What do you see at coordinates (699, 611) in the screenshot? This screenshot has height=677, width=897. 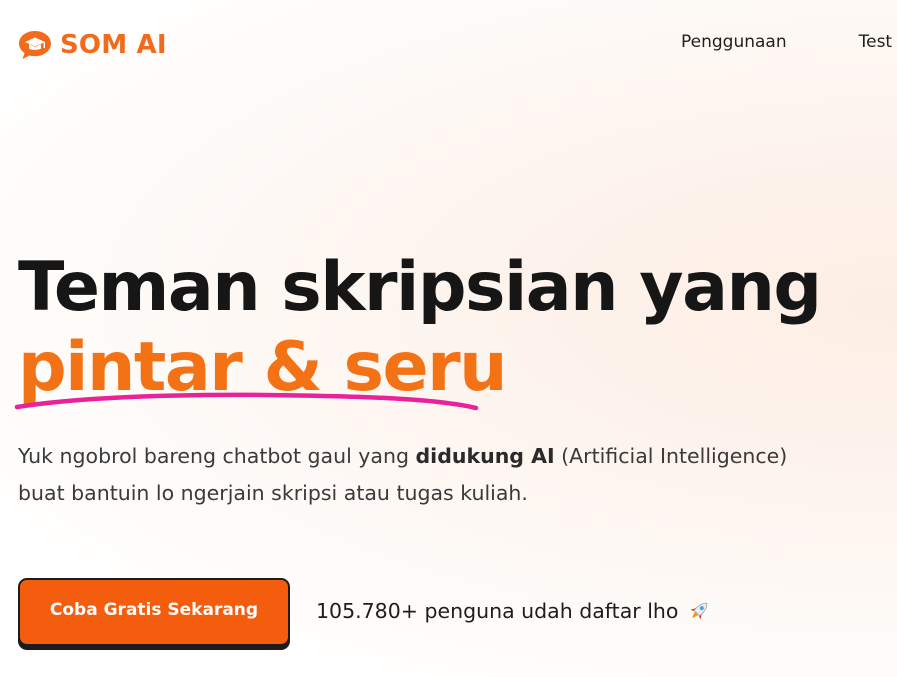 I see `rocket-icon` at bounding box center [699, 611].